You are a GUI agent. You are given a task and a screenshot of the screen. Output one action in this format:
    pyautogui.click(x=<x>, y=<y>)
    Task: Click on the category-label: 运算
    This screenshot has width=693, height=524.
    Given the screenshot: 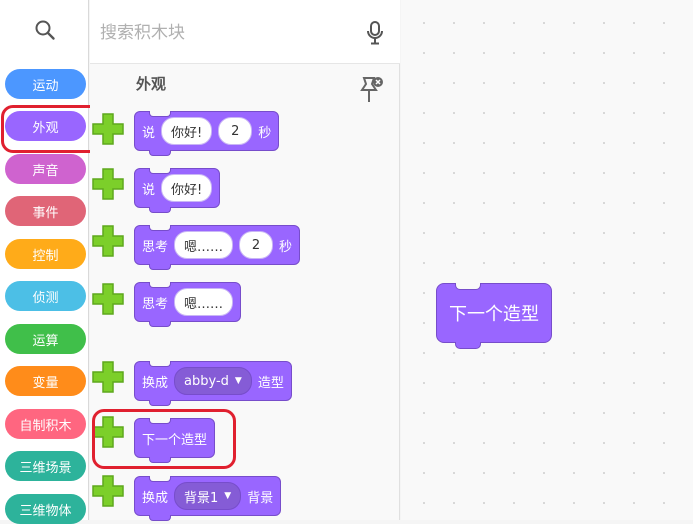 What is the action you would take?
    pyautogui.click(x=45, y=341)
    